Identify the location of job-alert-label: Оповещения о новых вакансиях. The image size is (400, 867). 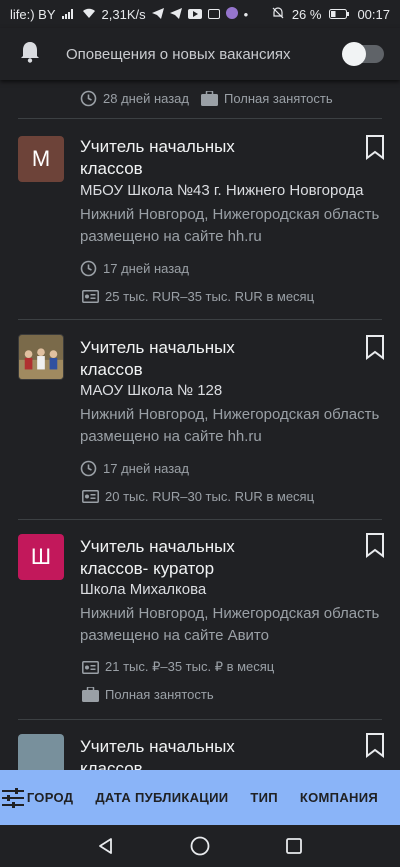
(178, 54).